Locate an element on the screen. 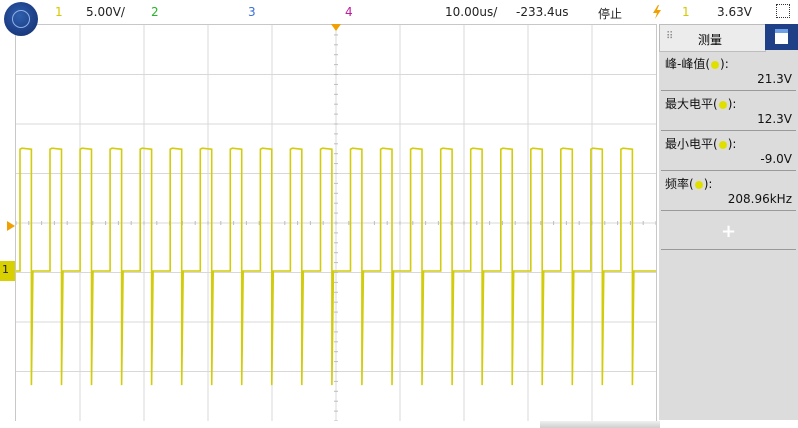  ch2-number: 2 is located at coordinates (155, 12).